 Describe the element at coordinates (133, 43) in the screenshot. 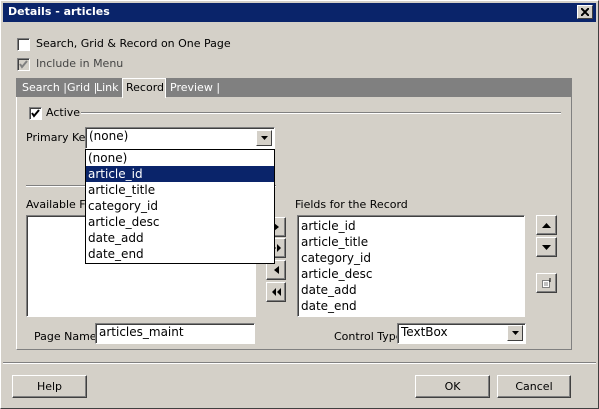

I see `one-page-label: Search, Grid & Record on One Page` at that location.